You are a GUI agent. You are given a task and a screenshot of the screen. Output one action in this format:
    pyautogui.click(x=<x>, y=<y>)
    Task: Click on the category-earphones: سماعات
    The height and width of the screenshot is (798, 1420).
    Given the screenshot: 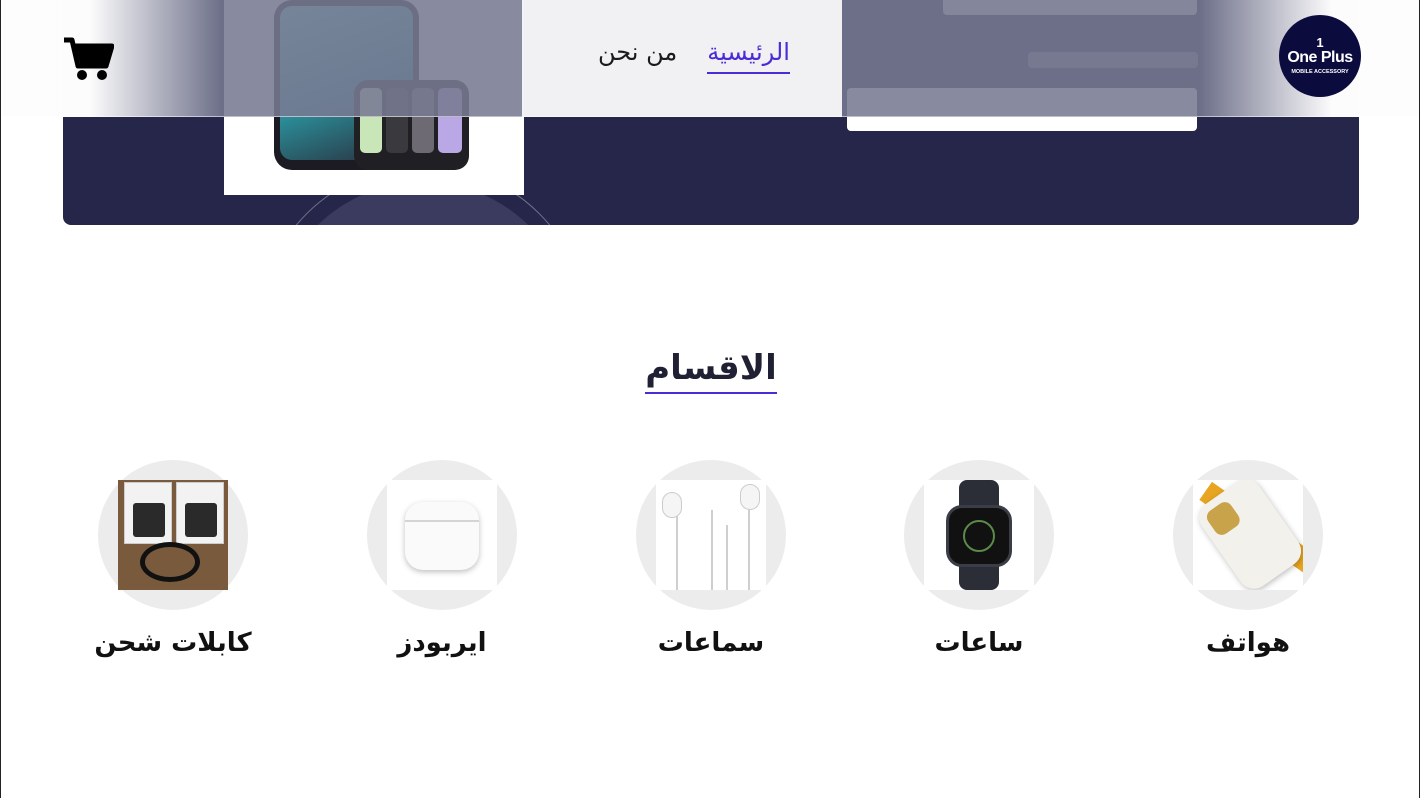 What is the action you would take?
    pyautogui.click(x=711, y=559)
    